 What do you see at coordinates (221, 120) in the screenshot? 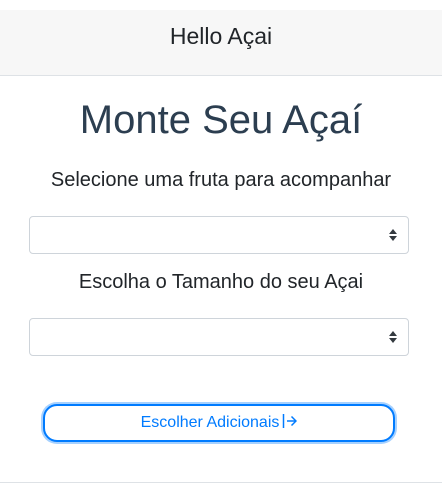
I see `page-title: Monte Seu Açaí` at bounding box center [221, 120].